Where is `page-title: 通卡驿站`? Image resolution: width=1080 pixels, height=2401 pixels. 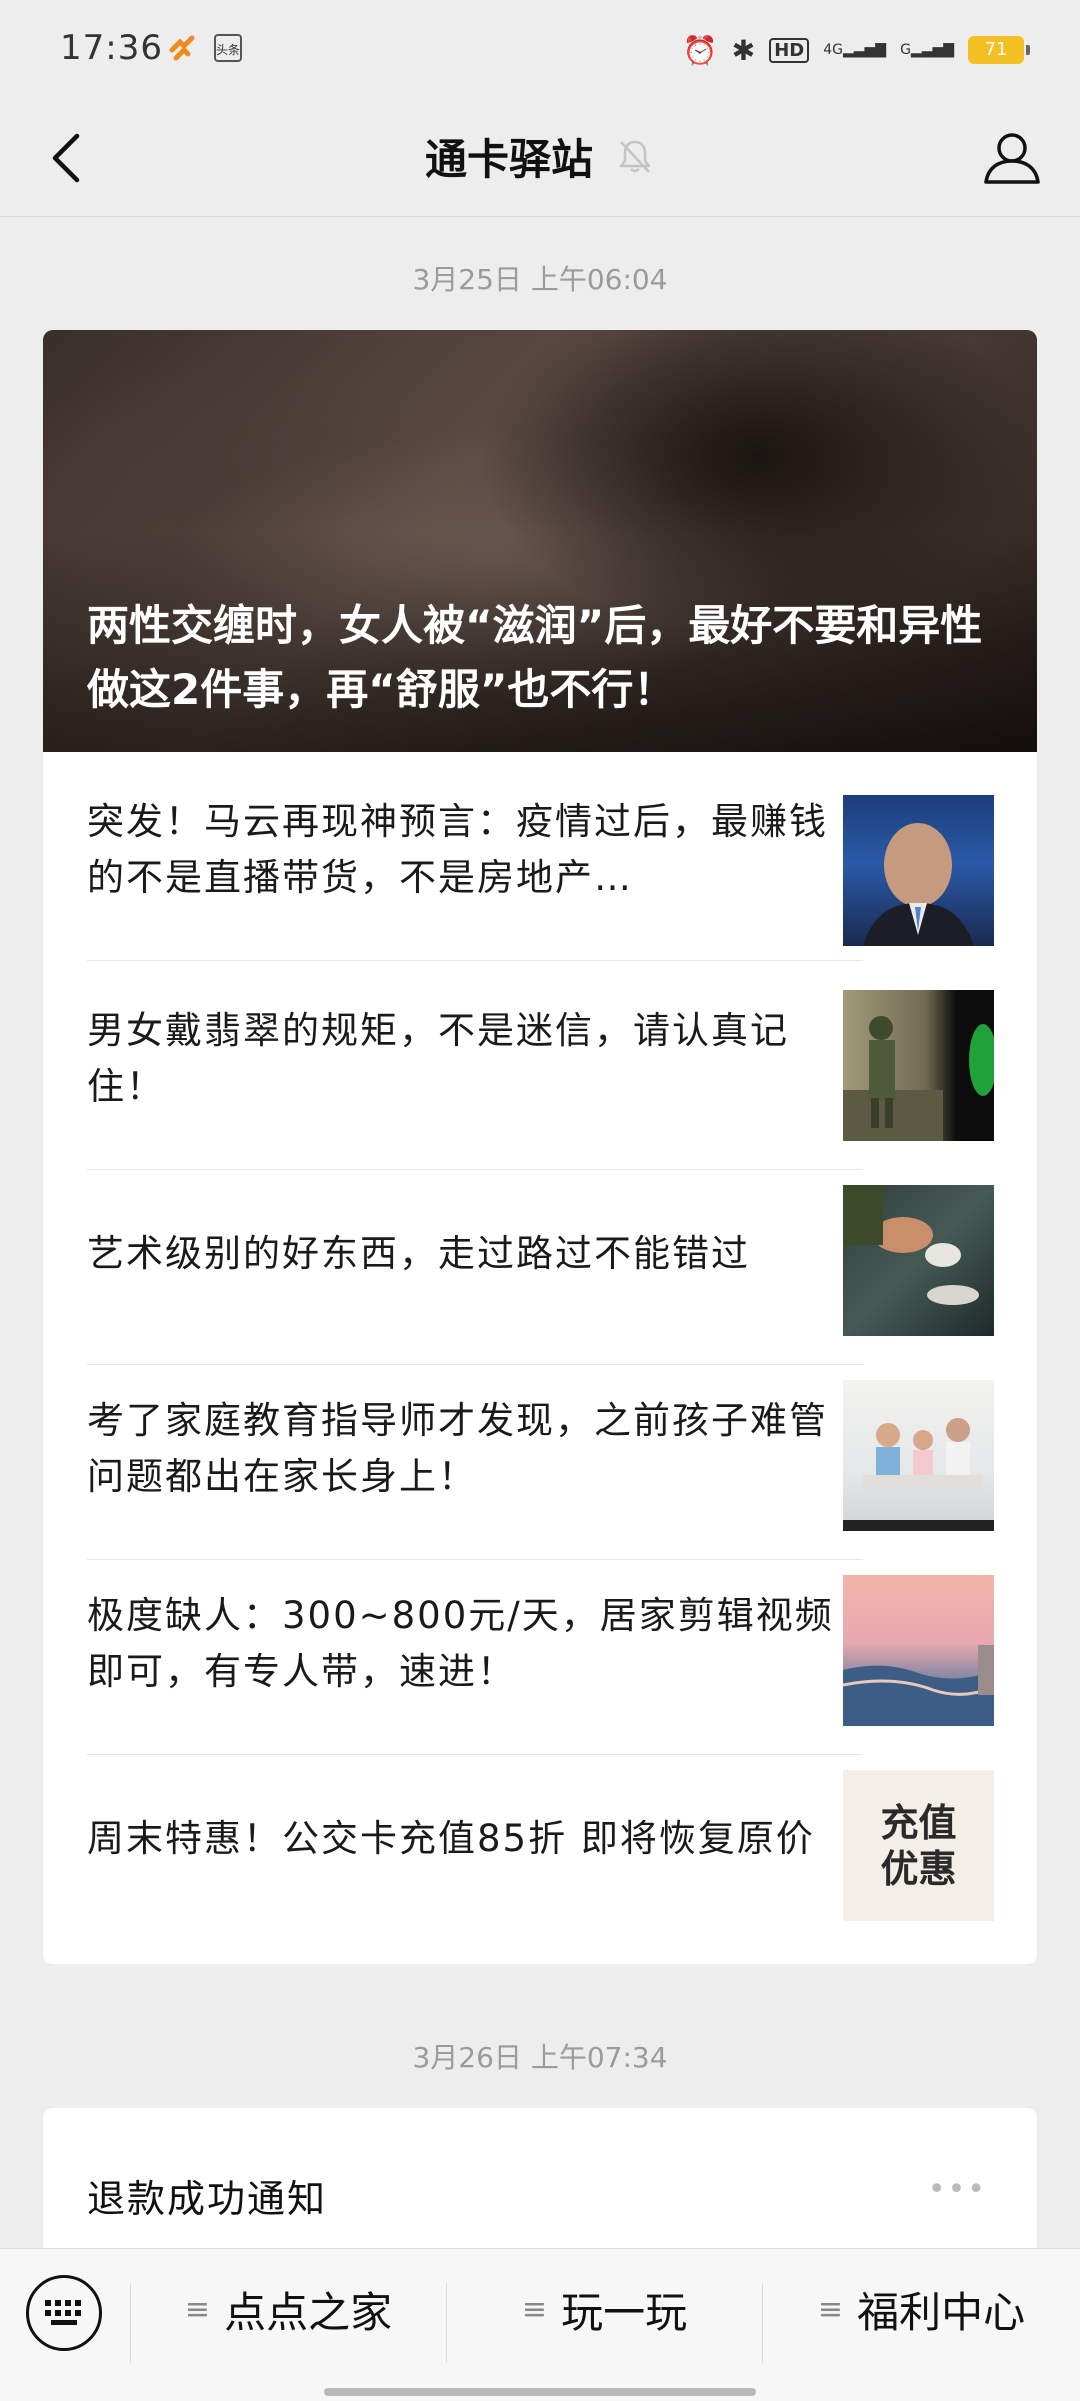 page-title: 通卡驿站 is located at coordinates (508, 159).